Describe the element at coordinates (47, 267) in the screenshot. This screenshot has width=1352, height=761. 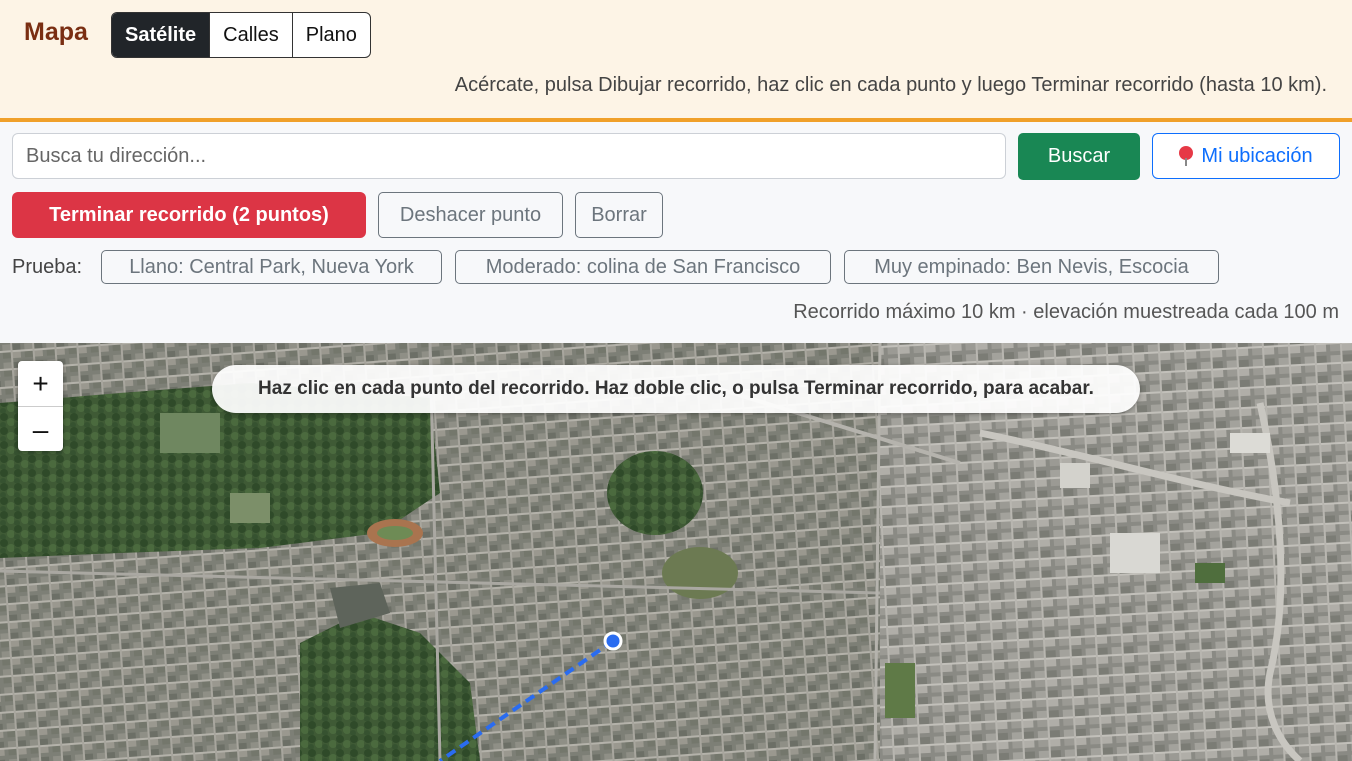
I see `examples-label: Prueba:` at that location.